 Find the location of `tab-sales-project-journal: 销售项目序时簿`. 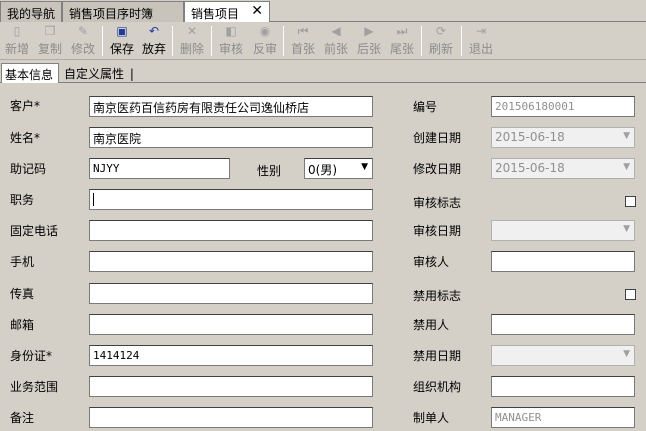

tab-sales-project-journal: 销售项目序时簿 is located at coordinates (123, 11).